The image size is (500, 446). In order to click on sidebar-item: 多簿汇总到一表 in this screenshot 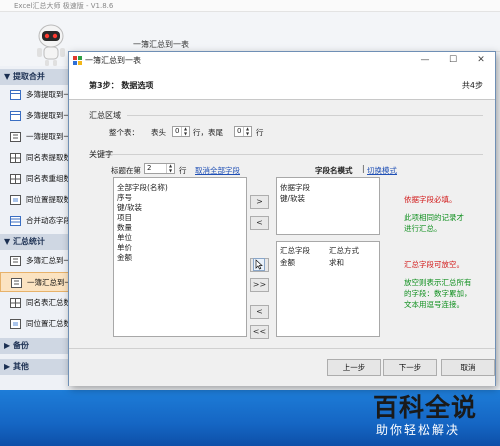, I will do `click(35, 261)`.